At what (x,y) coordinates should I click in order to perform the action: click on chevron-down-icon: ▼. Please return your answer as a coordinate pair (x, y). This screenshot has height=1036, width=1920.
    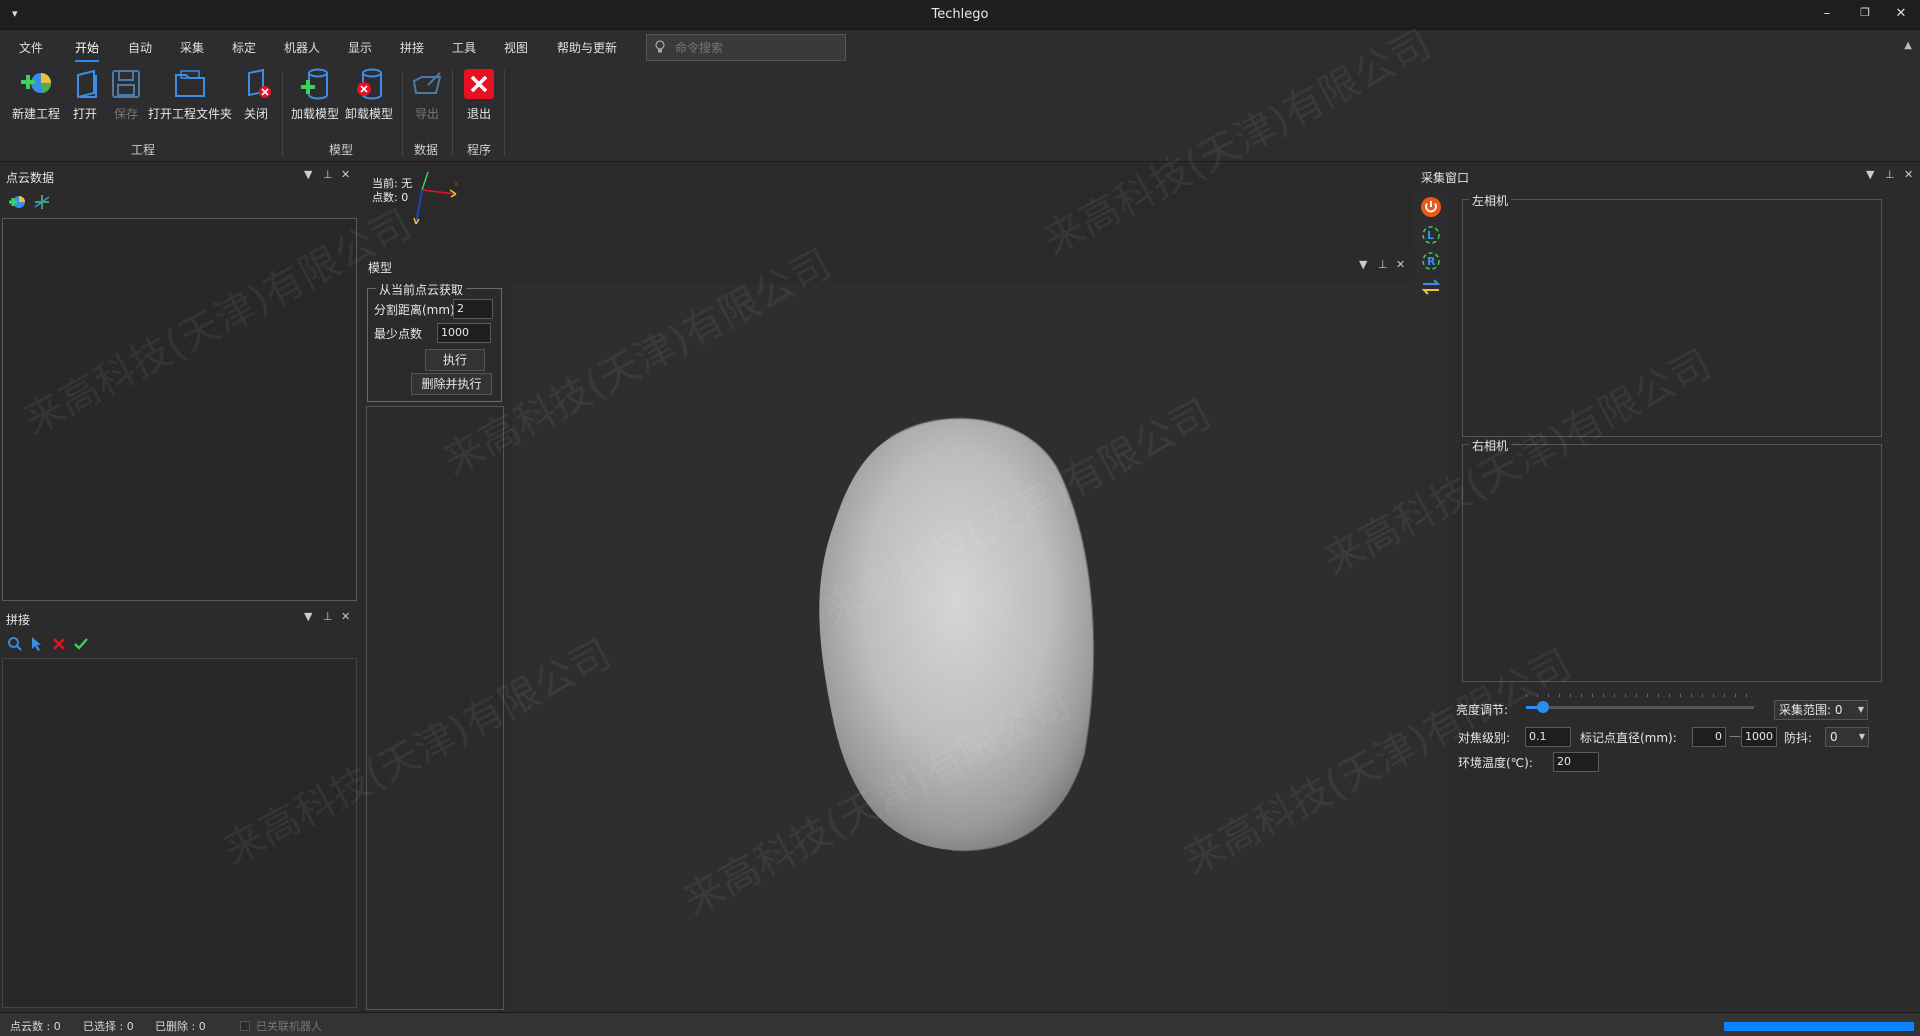
    Looking at the image, I should click on (1860, 709).